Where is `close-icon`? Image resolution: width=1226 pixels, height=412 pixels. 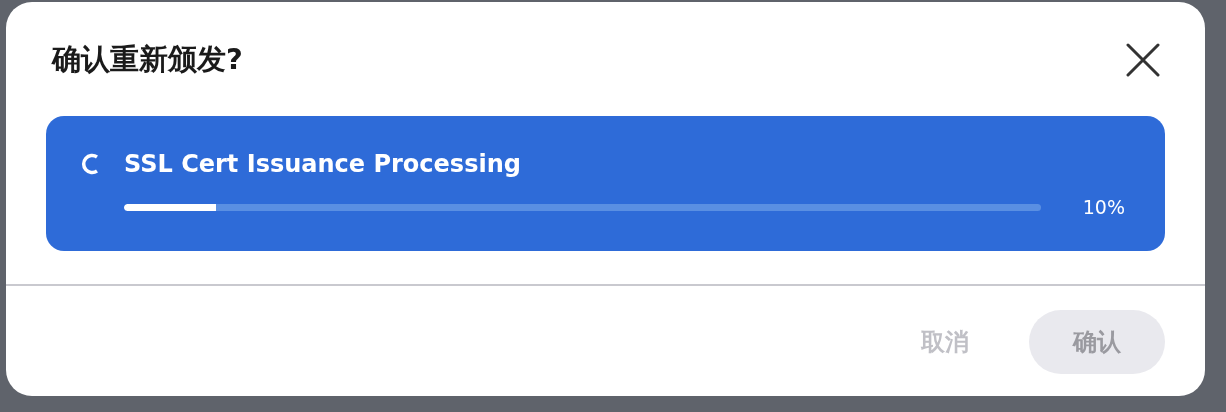 close-icon is located at coordinates (1143, 60).